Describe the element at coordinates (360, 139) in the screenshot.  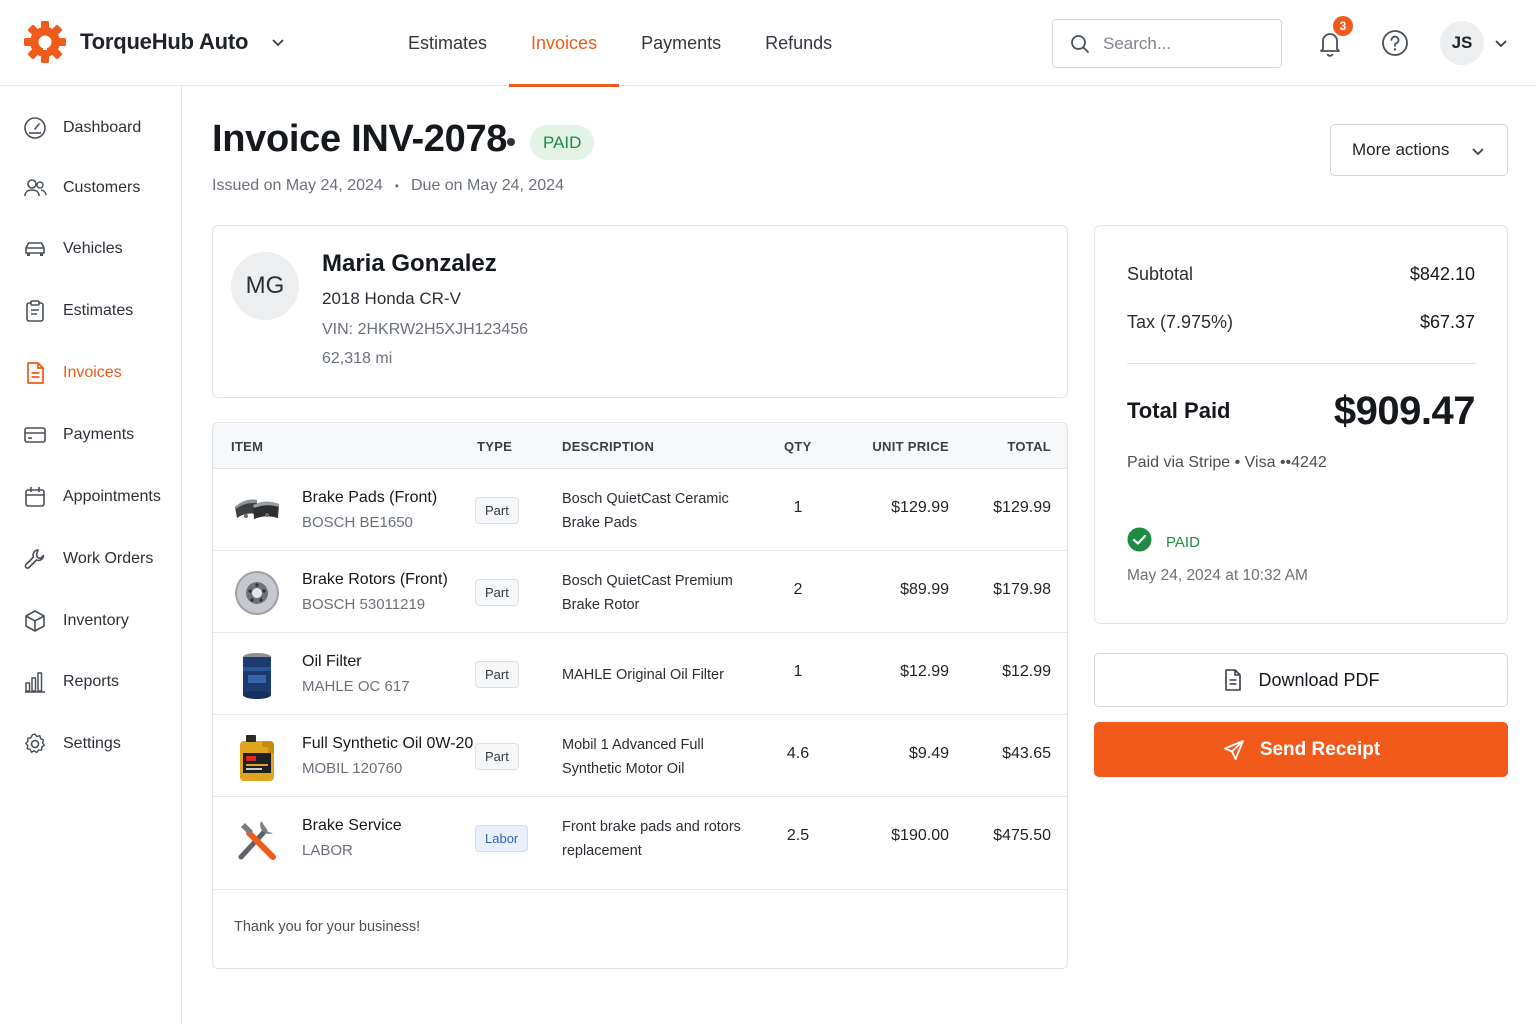
I see `page-title: Invoice INV-2078` at that location.